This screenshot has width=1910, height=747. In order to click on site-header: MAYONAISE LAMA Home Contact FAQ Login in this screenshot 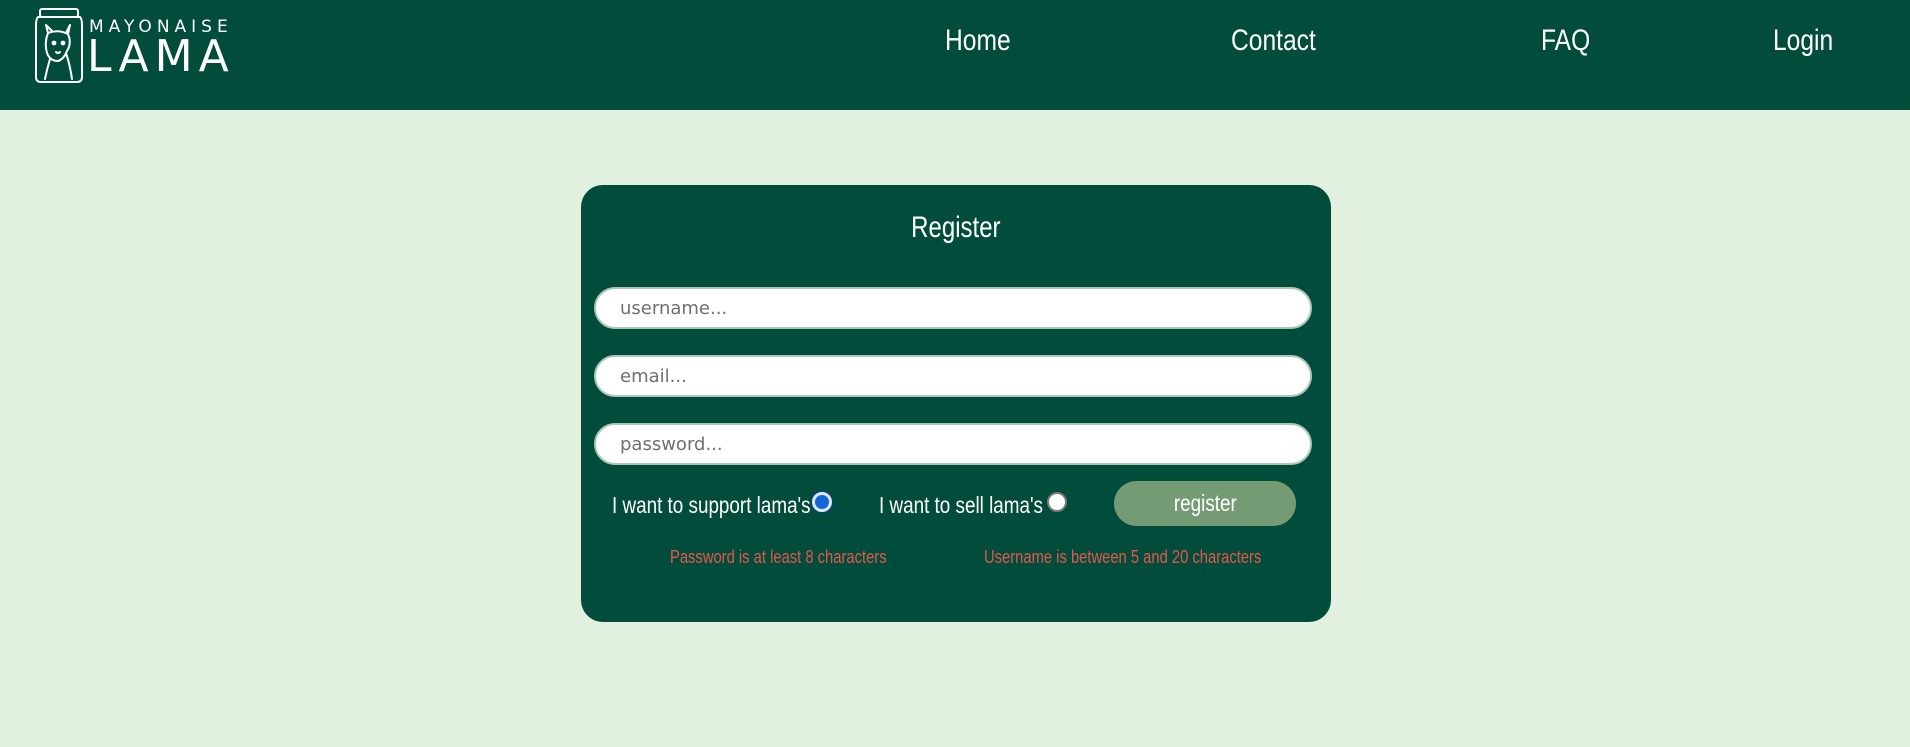, I will do `click(955, 55)`.